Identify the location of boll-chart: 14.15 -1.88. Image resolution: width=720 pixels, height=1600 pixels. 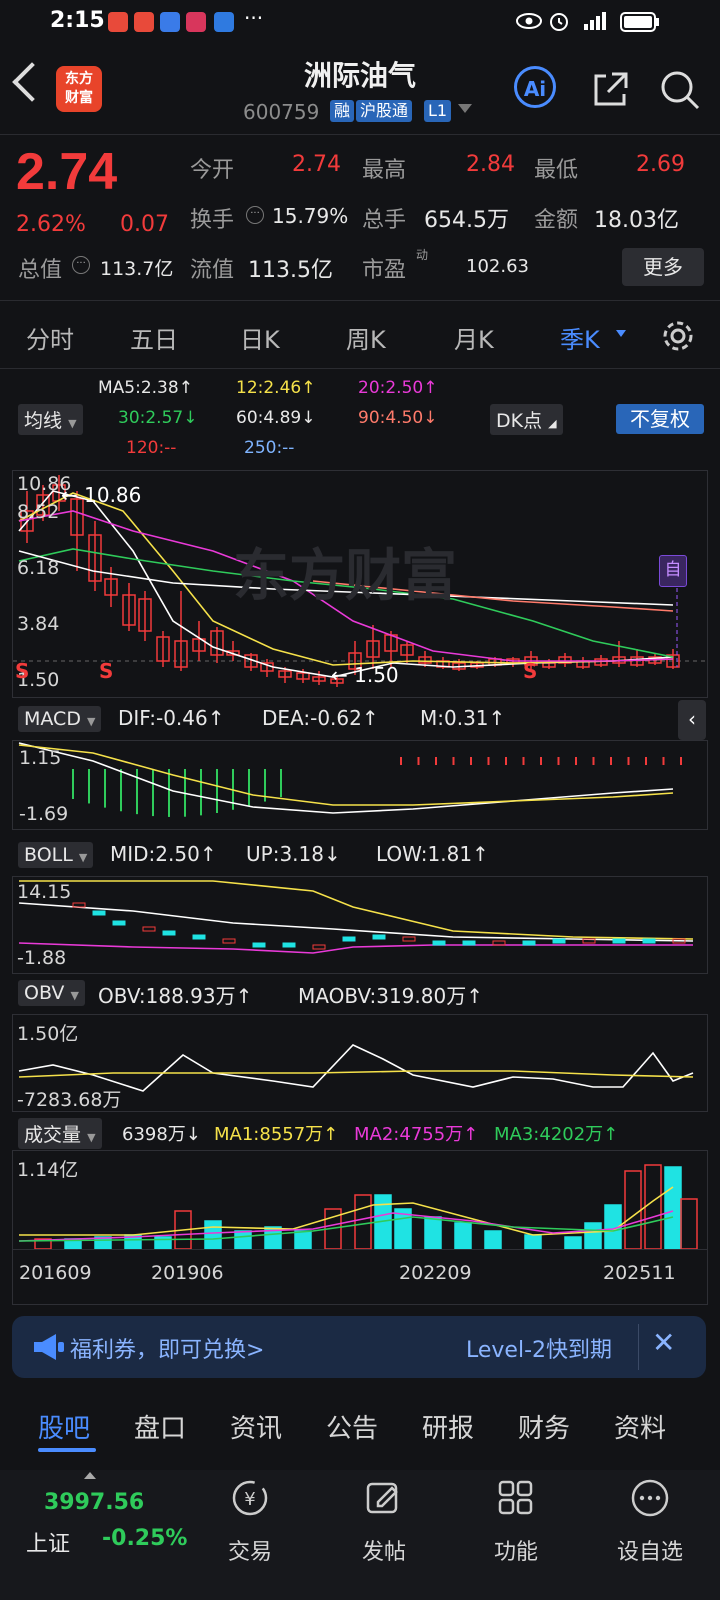
(360, 925).